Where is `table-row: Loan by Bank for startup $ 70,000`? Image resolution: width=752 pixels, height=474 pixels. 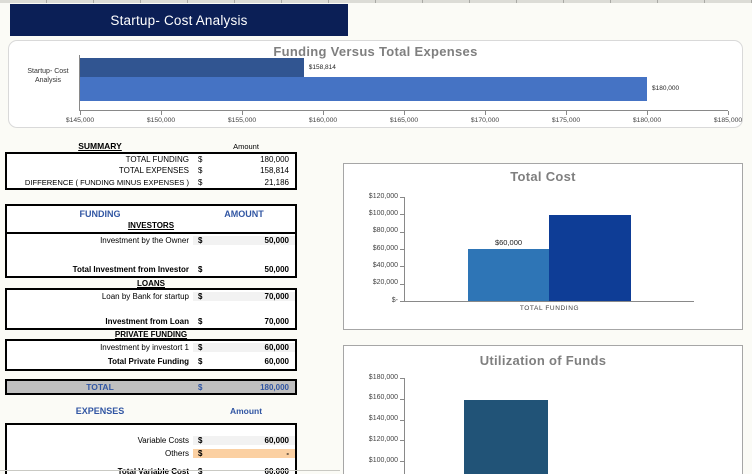
table-row: Loan by Bank for startup $ 70,000 is located at coordinates (151, 296).